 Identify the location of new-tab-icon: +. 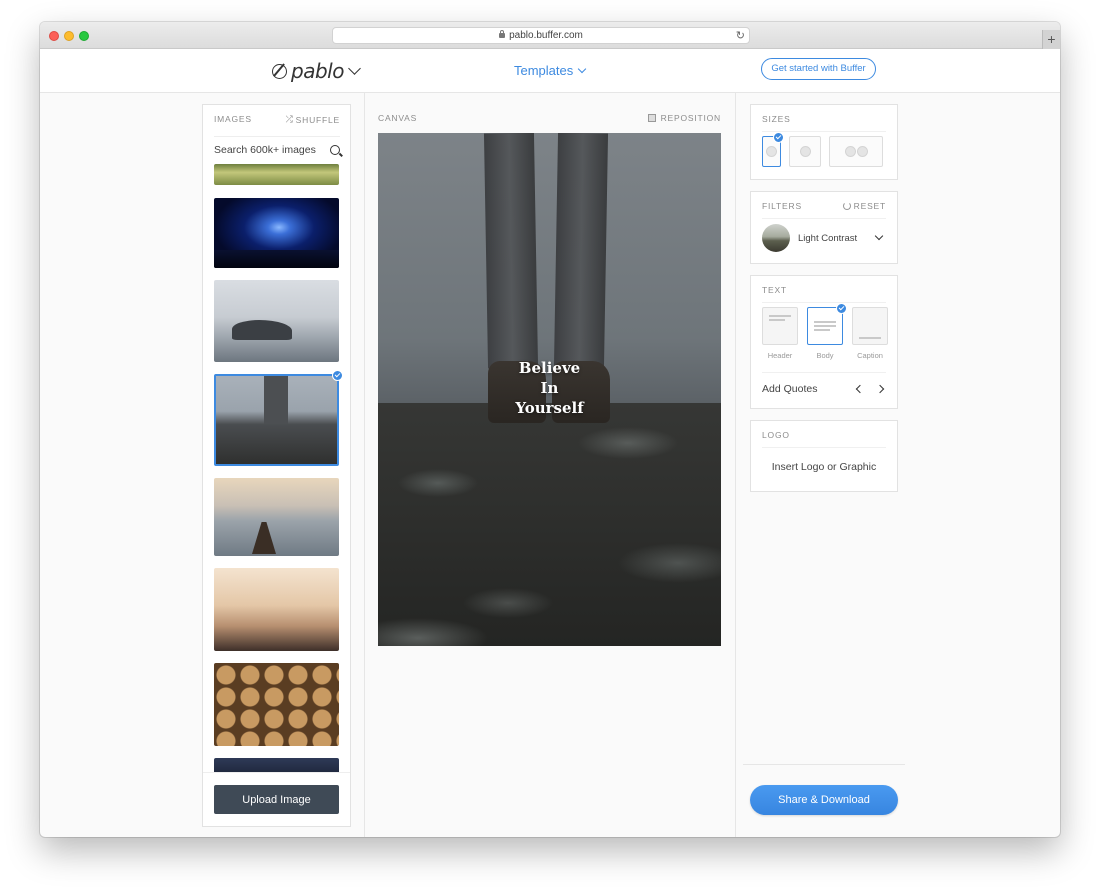
(1051, 39).